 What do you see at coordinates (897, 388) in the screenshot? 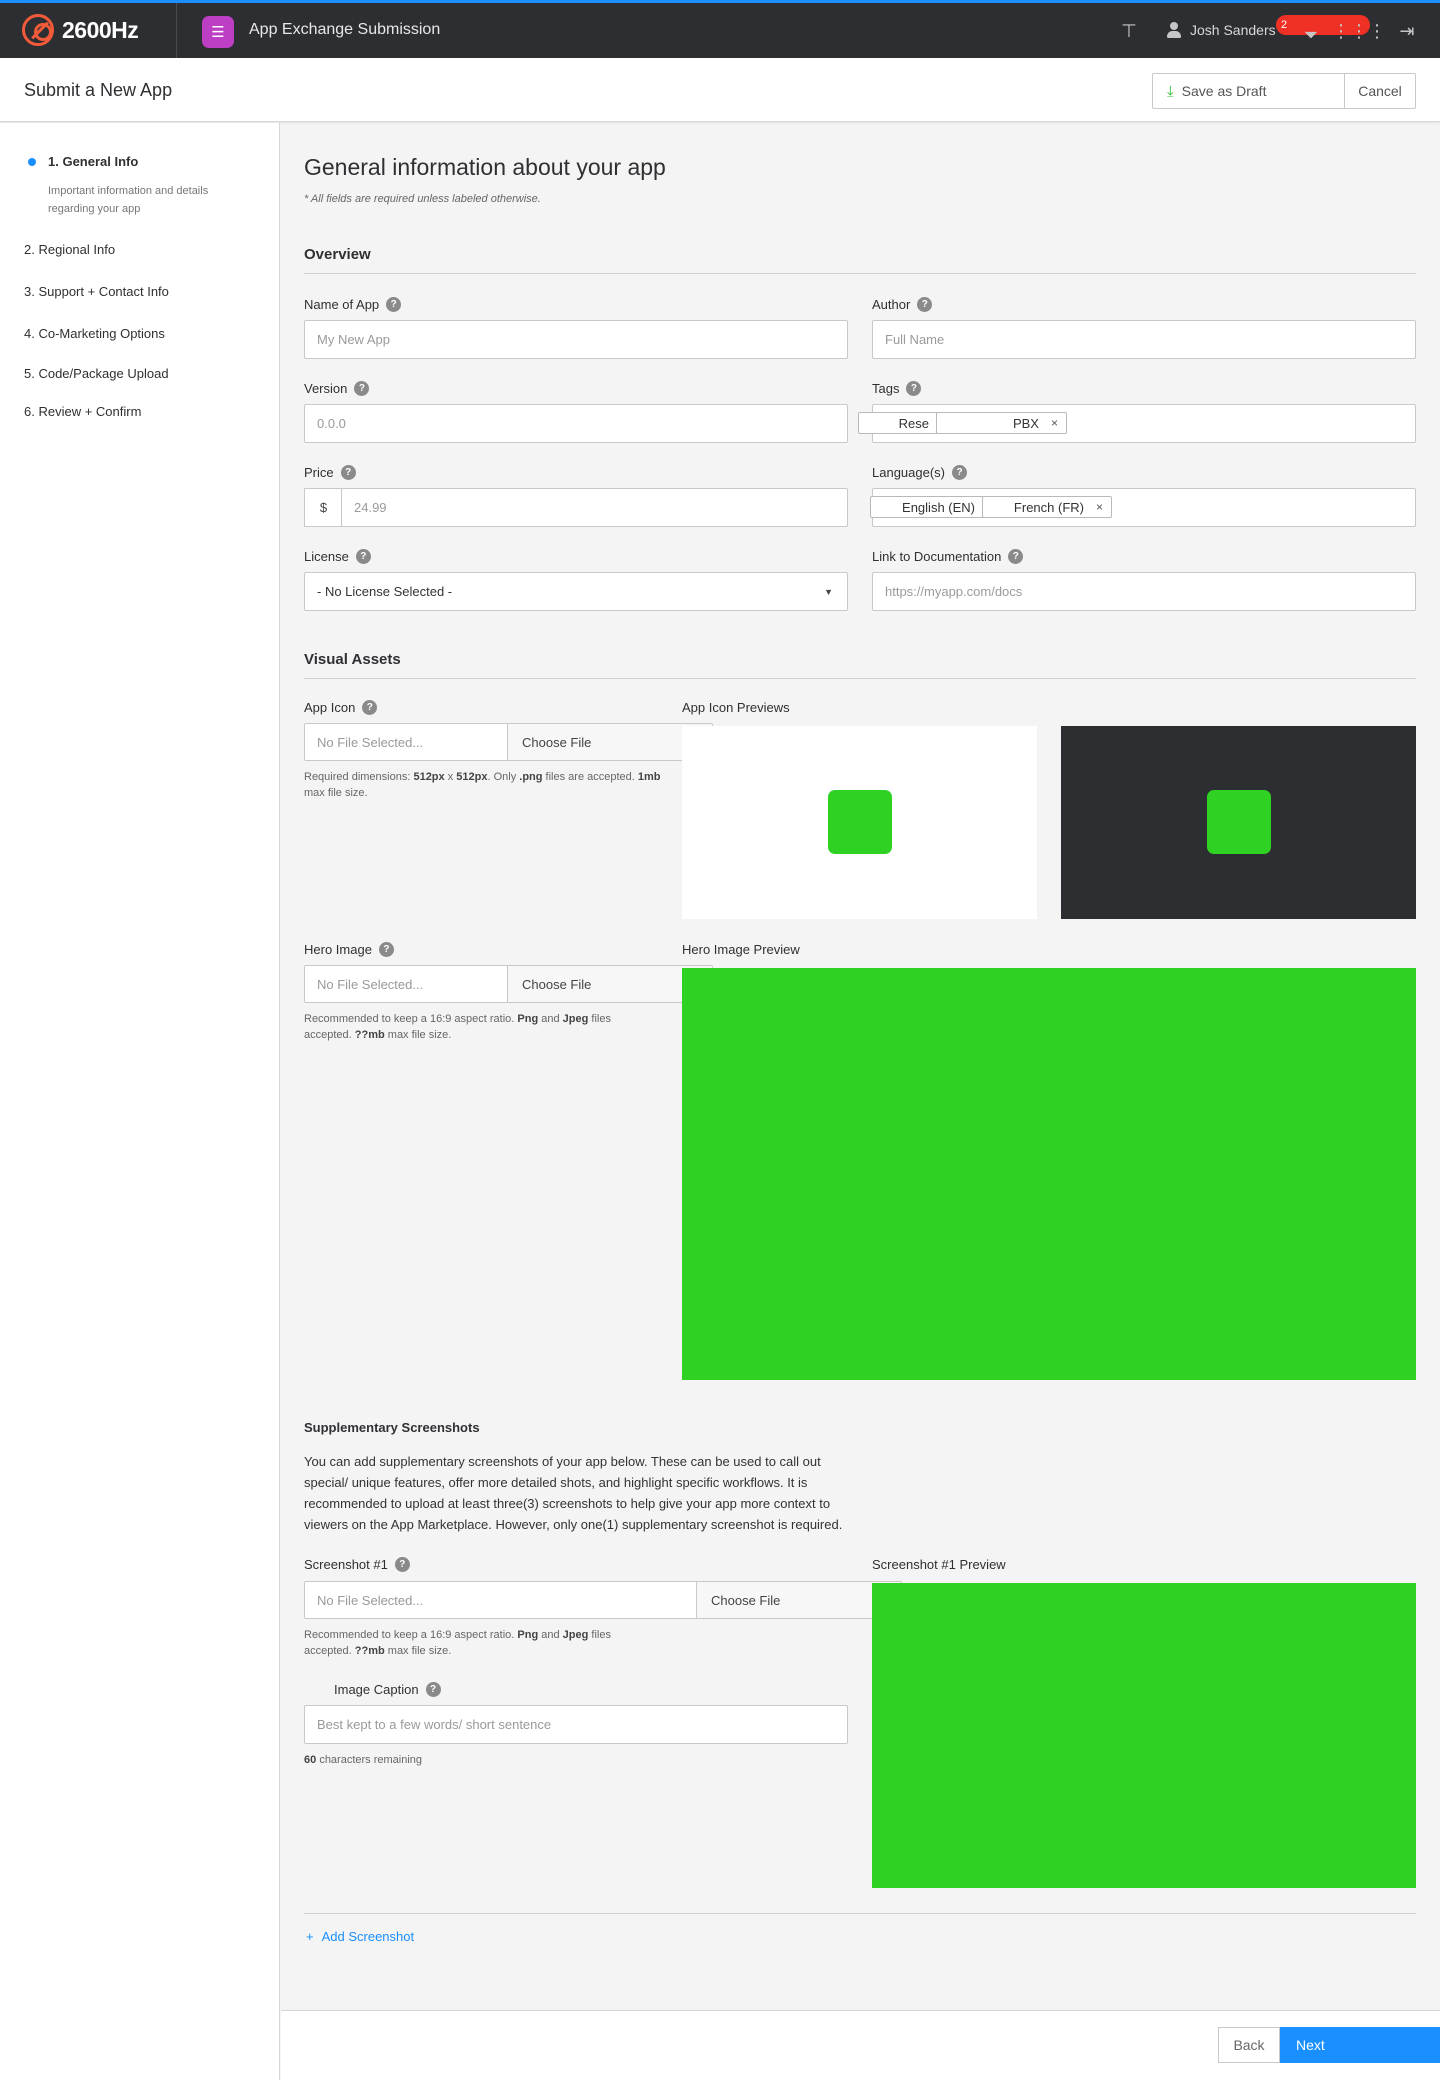
I see `tags-label: Tags ?` at bounding box center [897, 388].